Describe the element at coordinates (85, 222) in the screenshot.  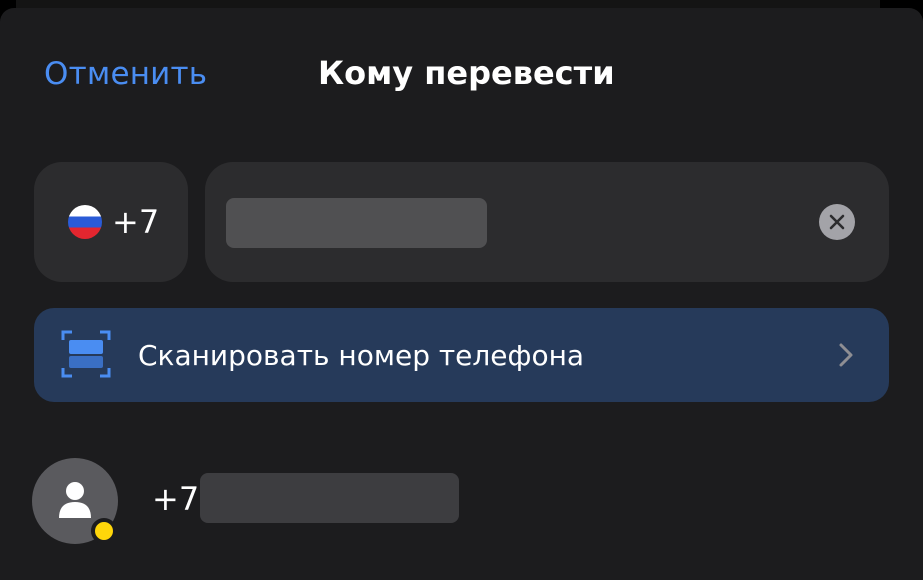
I see `russia-flag-icon` at that location.